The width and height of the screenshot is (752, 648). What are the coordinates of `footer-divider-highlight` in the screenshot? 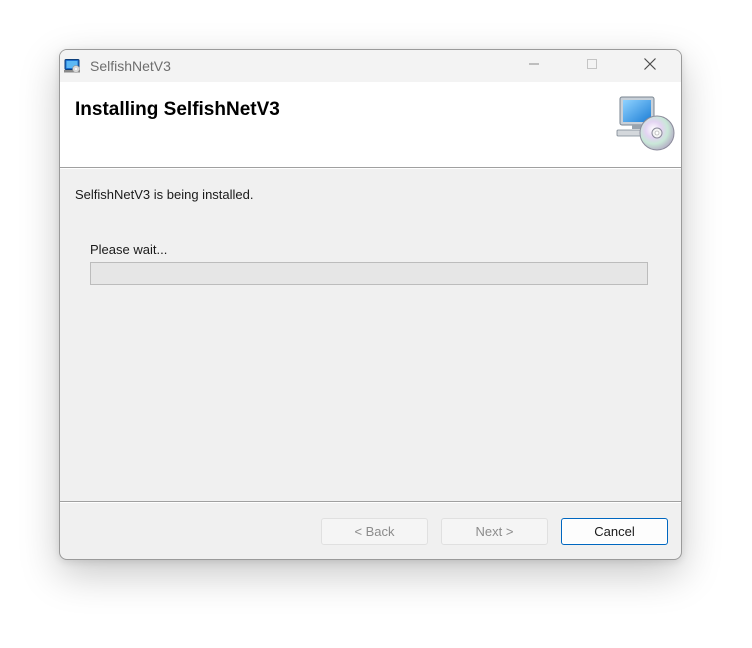 It's located at (370, 502).